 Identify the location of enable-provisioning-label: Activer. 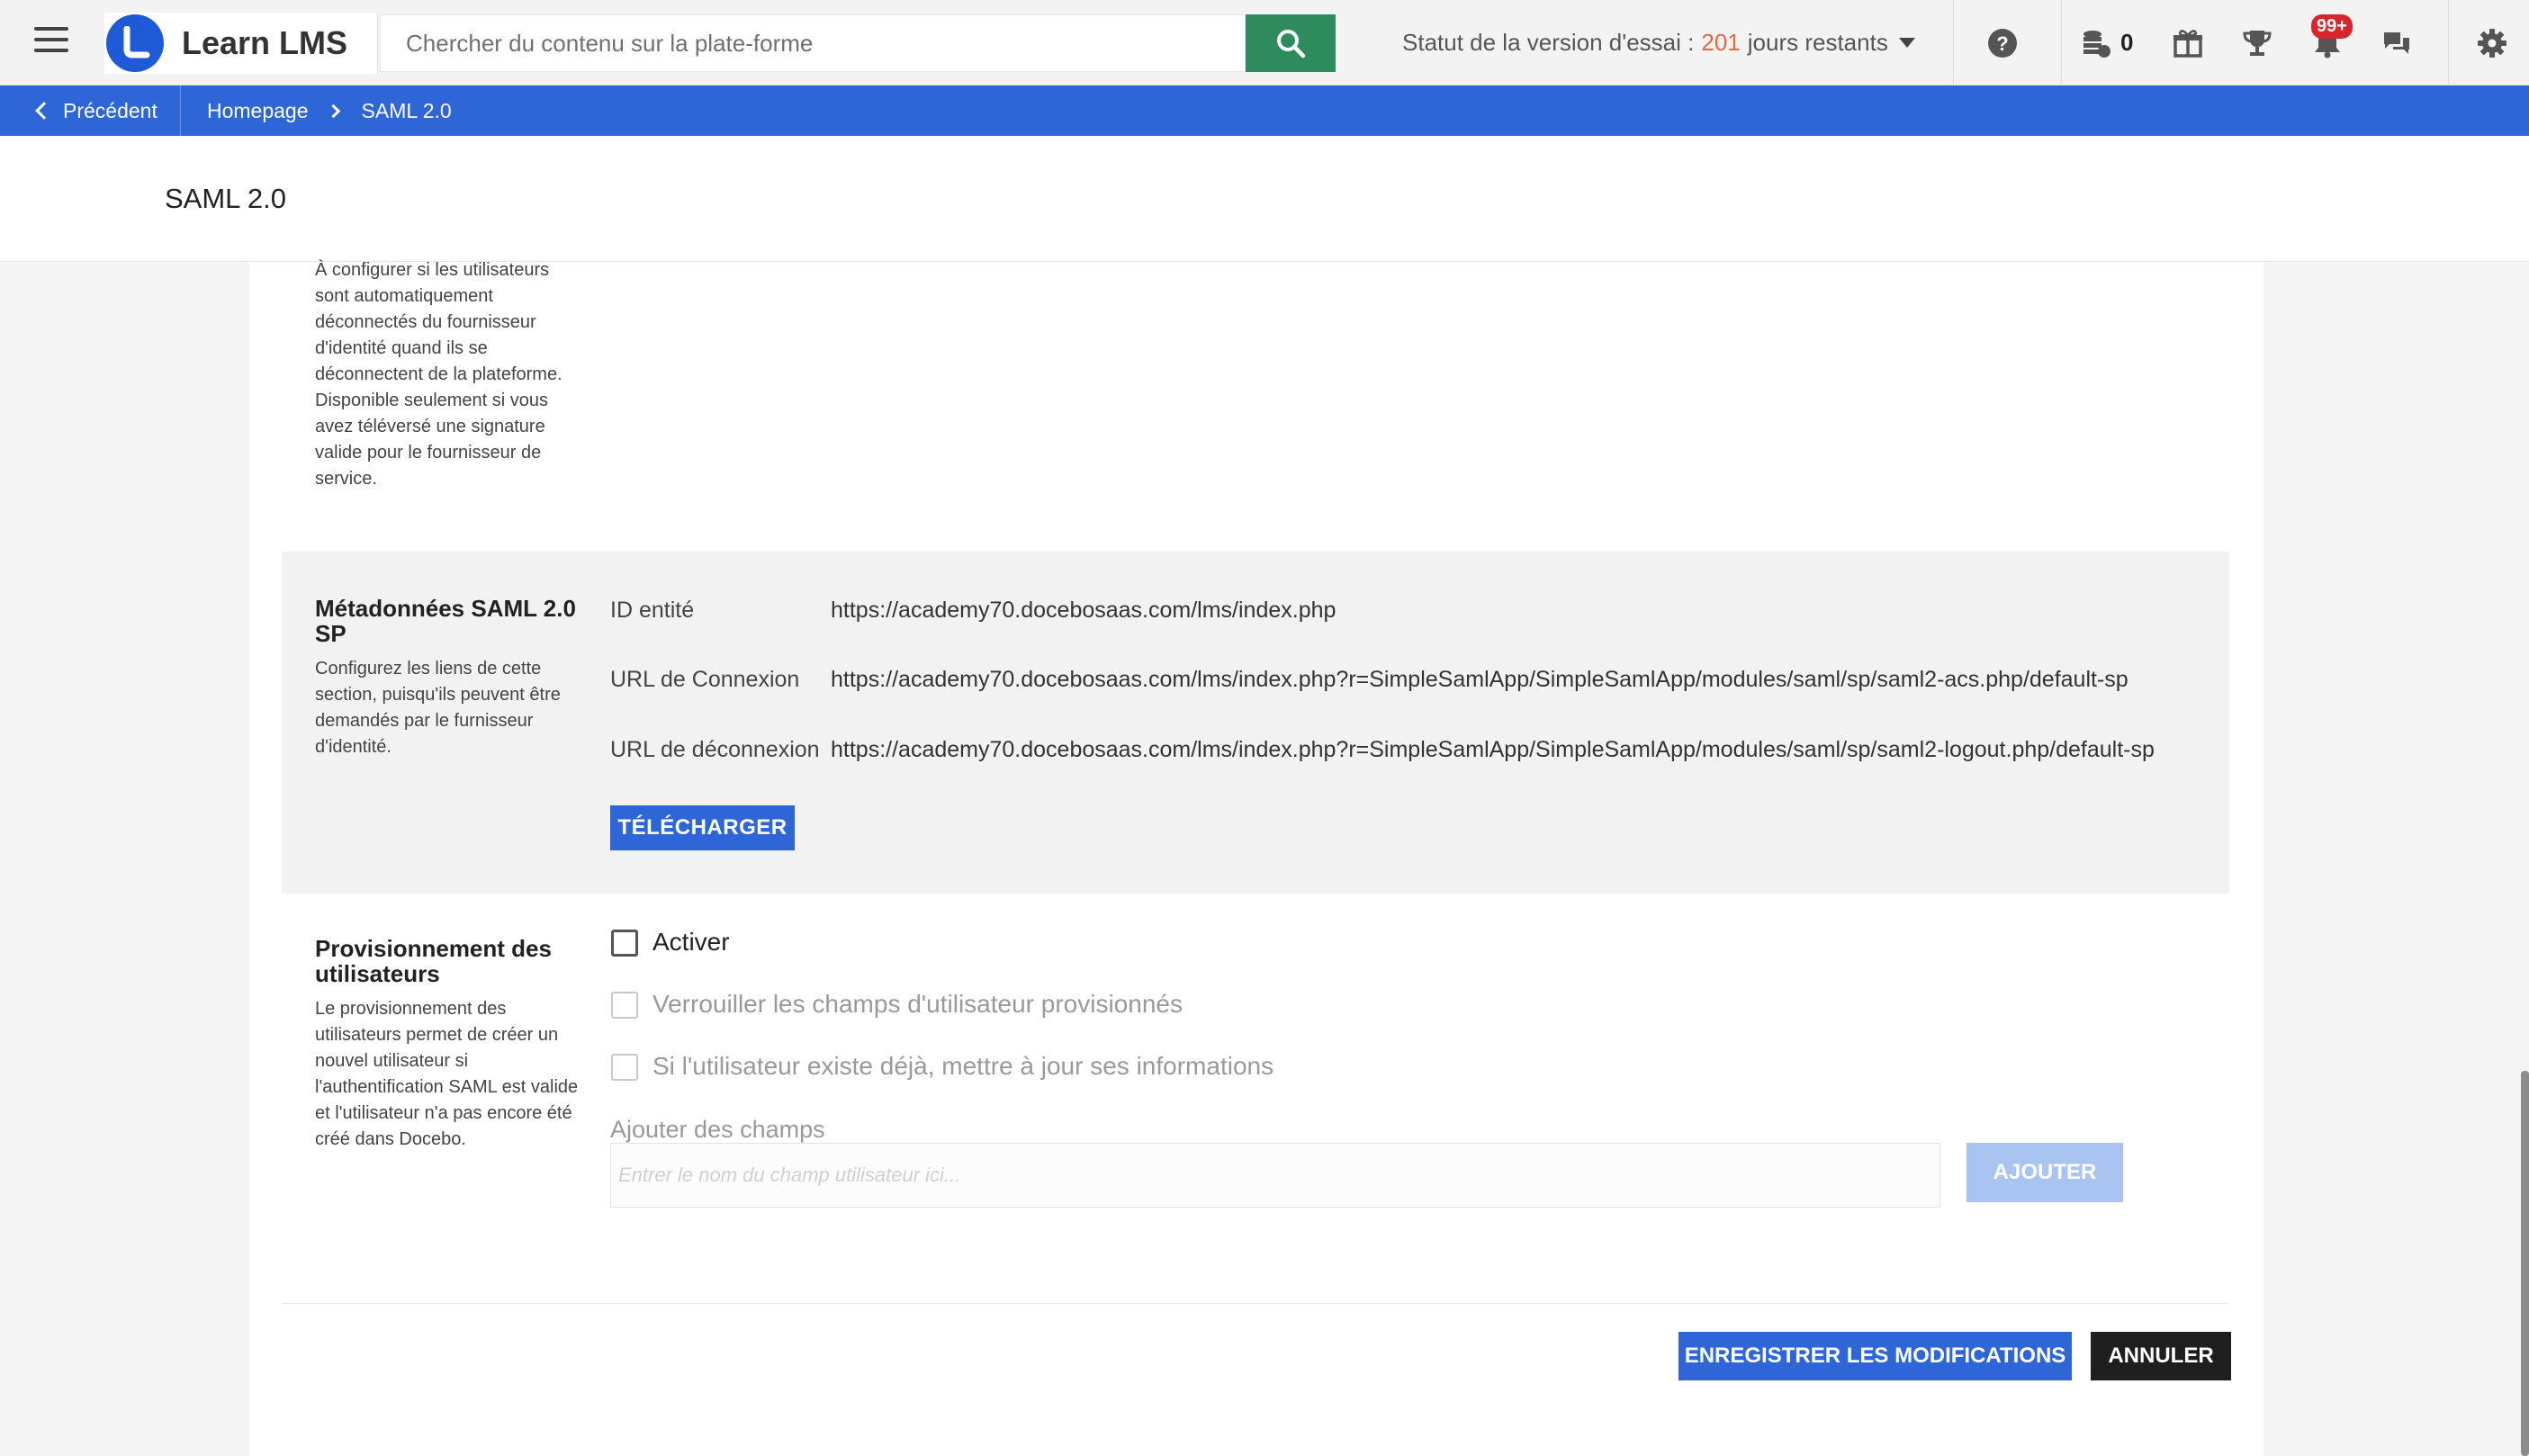
(691, 943).